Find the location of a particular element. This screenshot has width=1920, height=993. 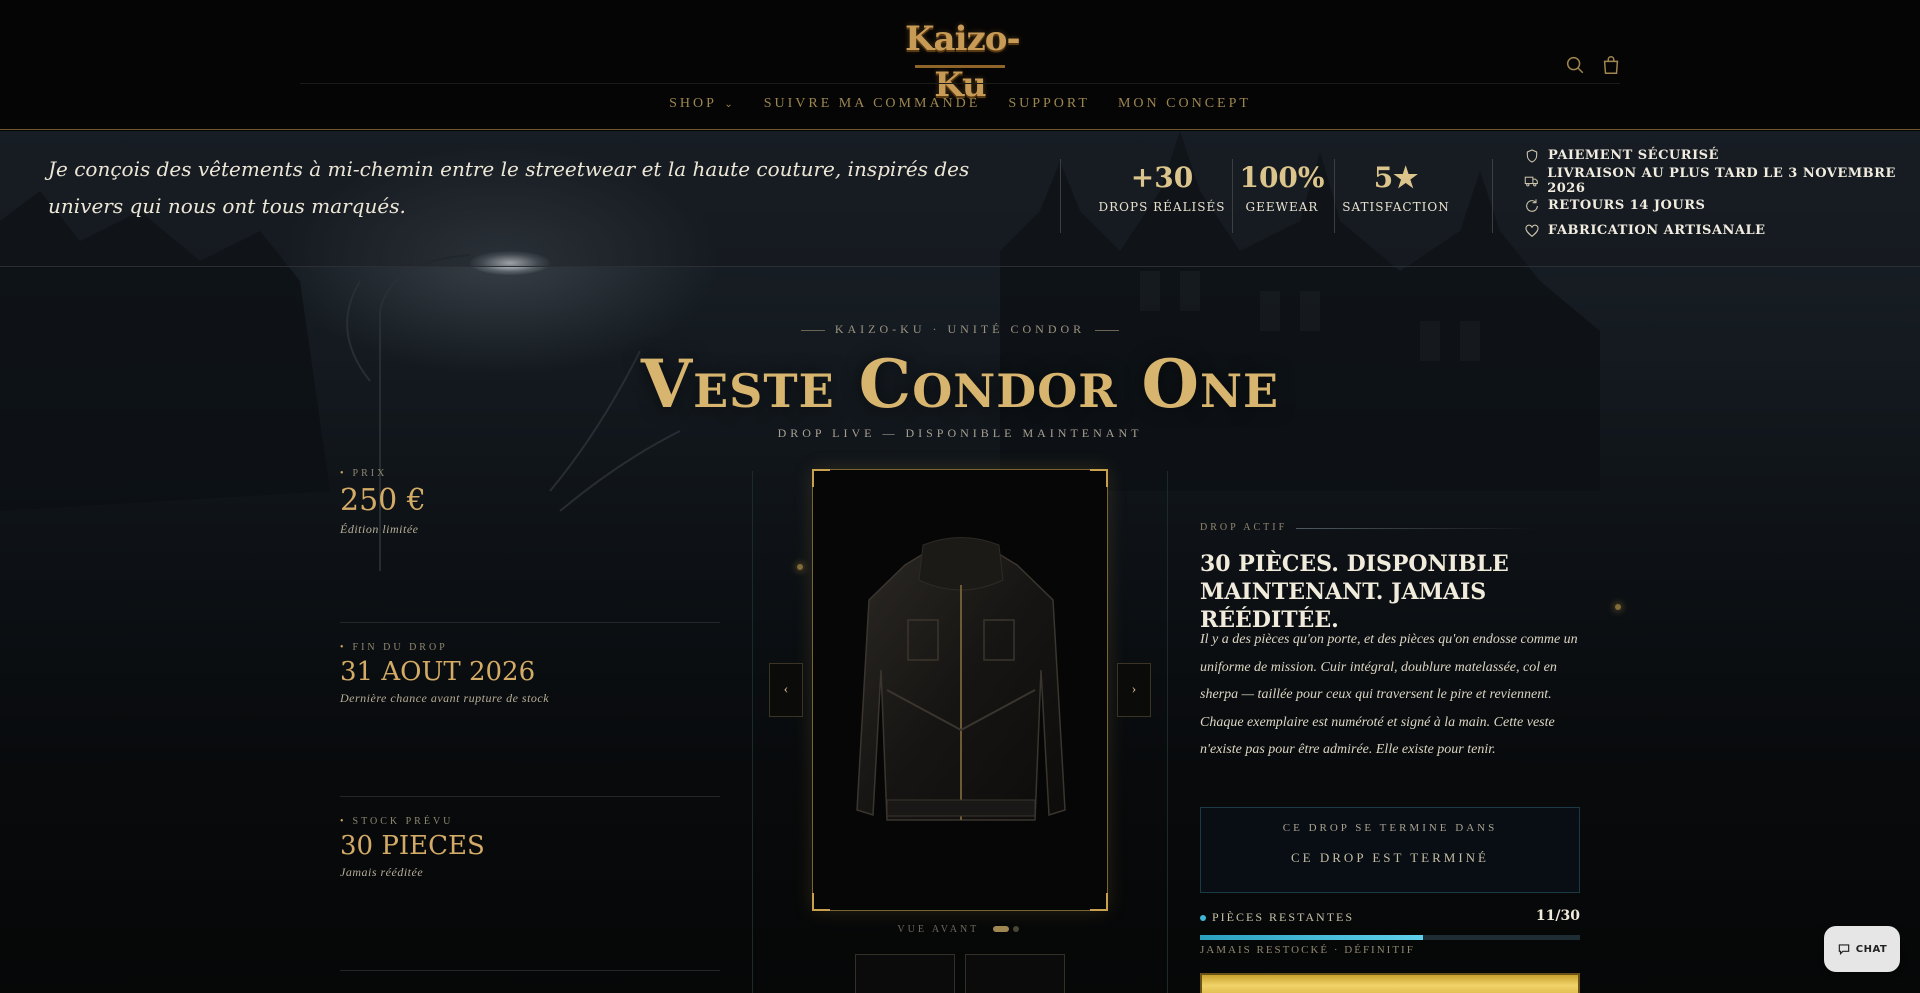

stat-label: SATISFACTION is located at coordinates (1396, 207).